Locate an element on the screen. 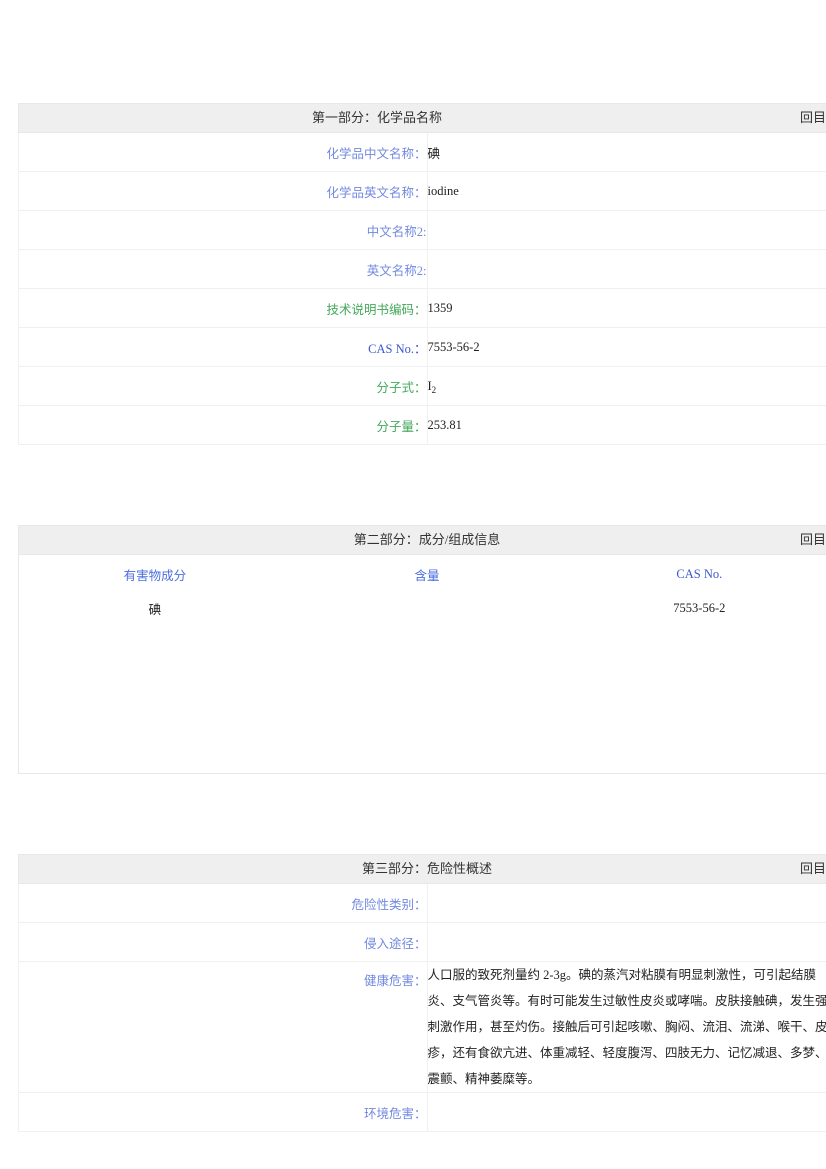 The height and width of the screenshot is (1169, 826). section-1-header-row: 第一部分：化学品名称 回目录 is located at coordinates (422, 118).